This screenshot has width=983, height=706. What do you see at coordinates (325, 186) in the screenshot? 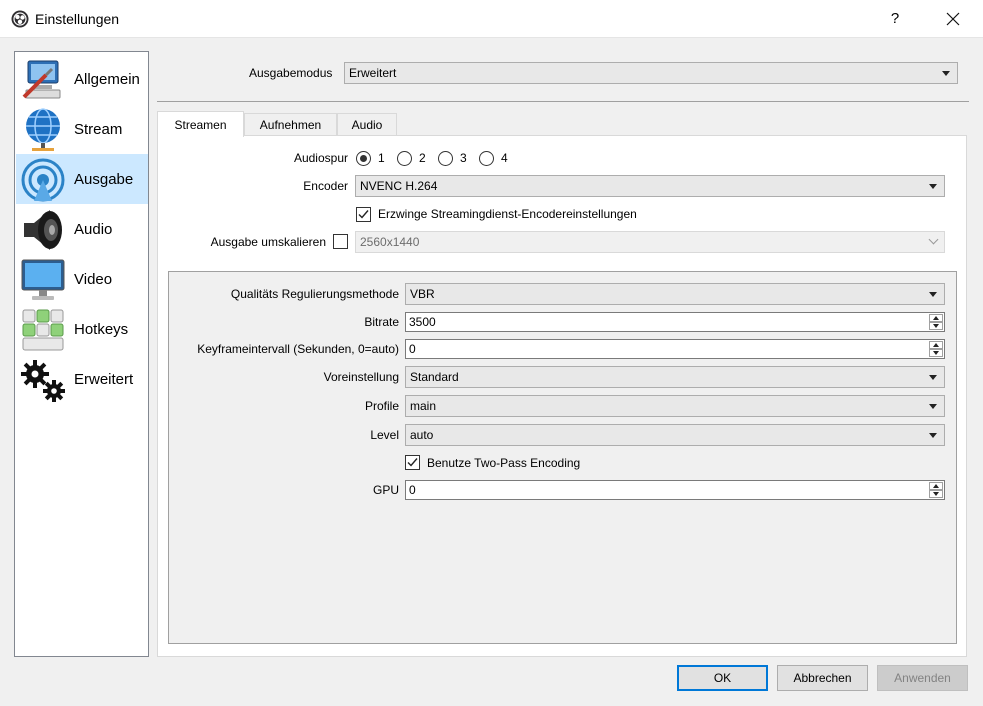
I see `encoder-label: Encoder` at bounding box center [325, 186].